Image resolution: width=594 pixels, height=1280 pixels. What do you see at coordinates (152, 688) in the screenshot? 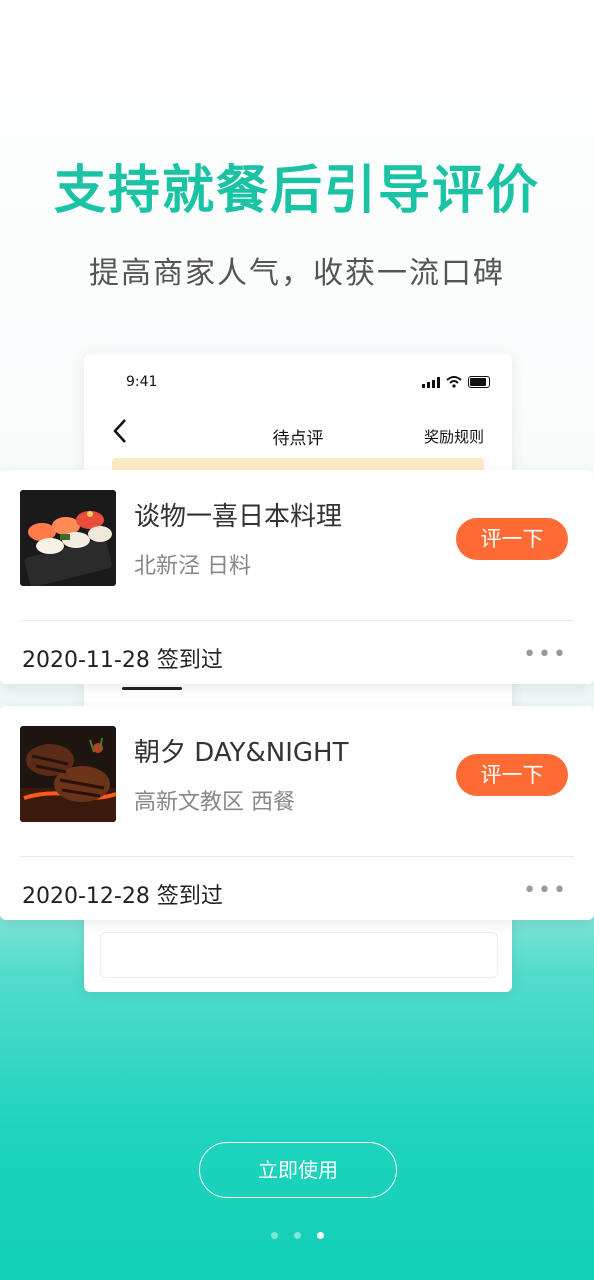
I see `inner-divider` at bounding box center [152, 688].